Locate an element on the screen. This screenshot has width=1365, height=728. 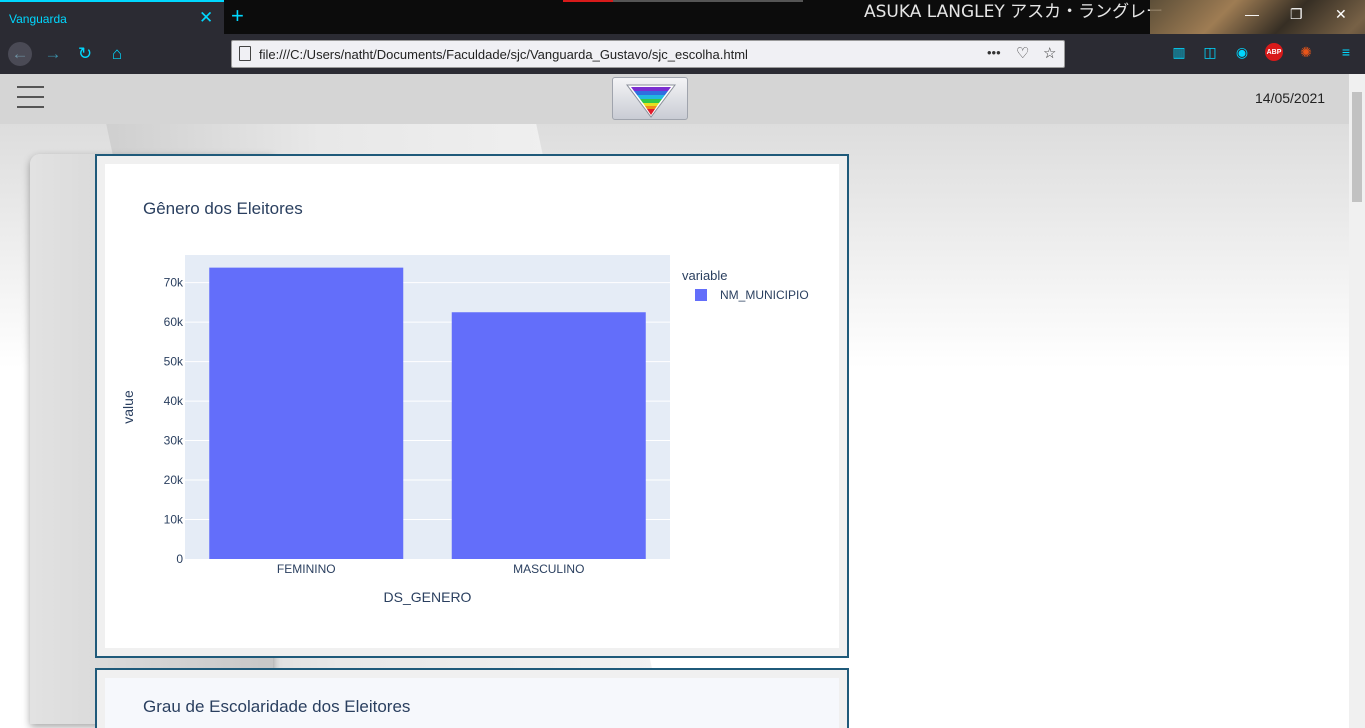
x-axis-title: DS_GENERO is located at coordinates (428, 597).